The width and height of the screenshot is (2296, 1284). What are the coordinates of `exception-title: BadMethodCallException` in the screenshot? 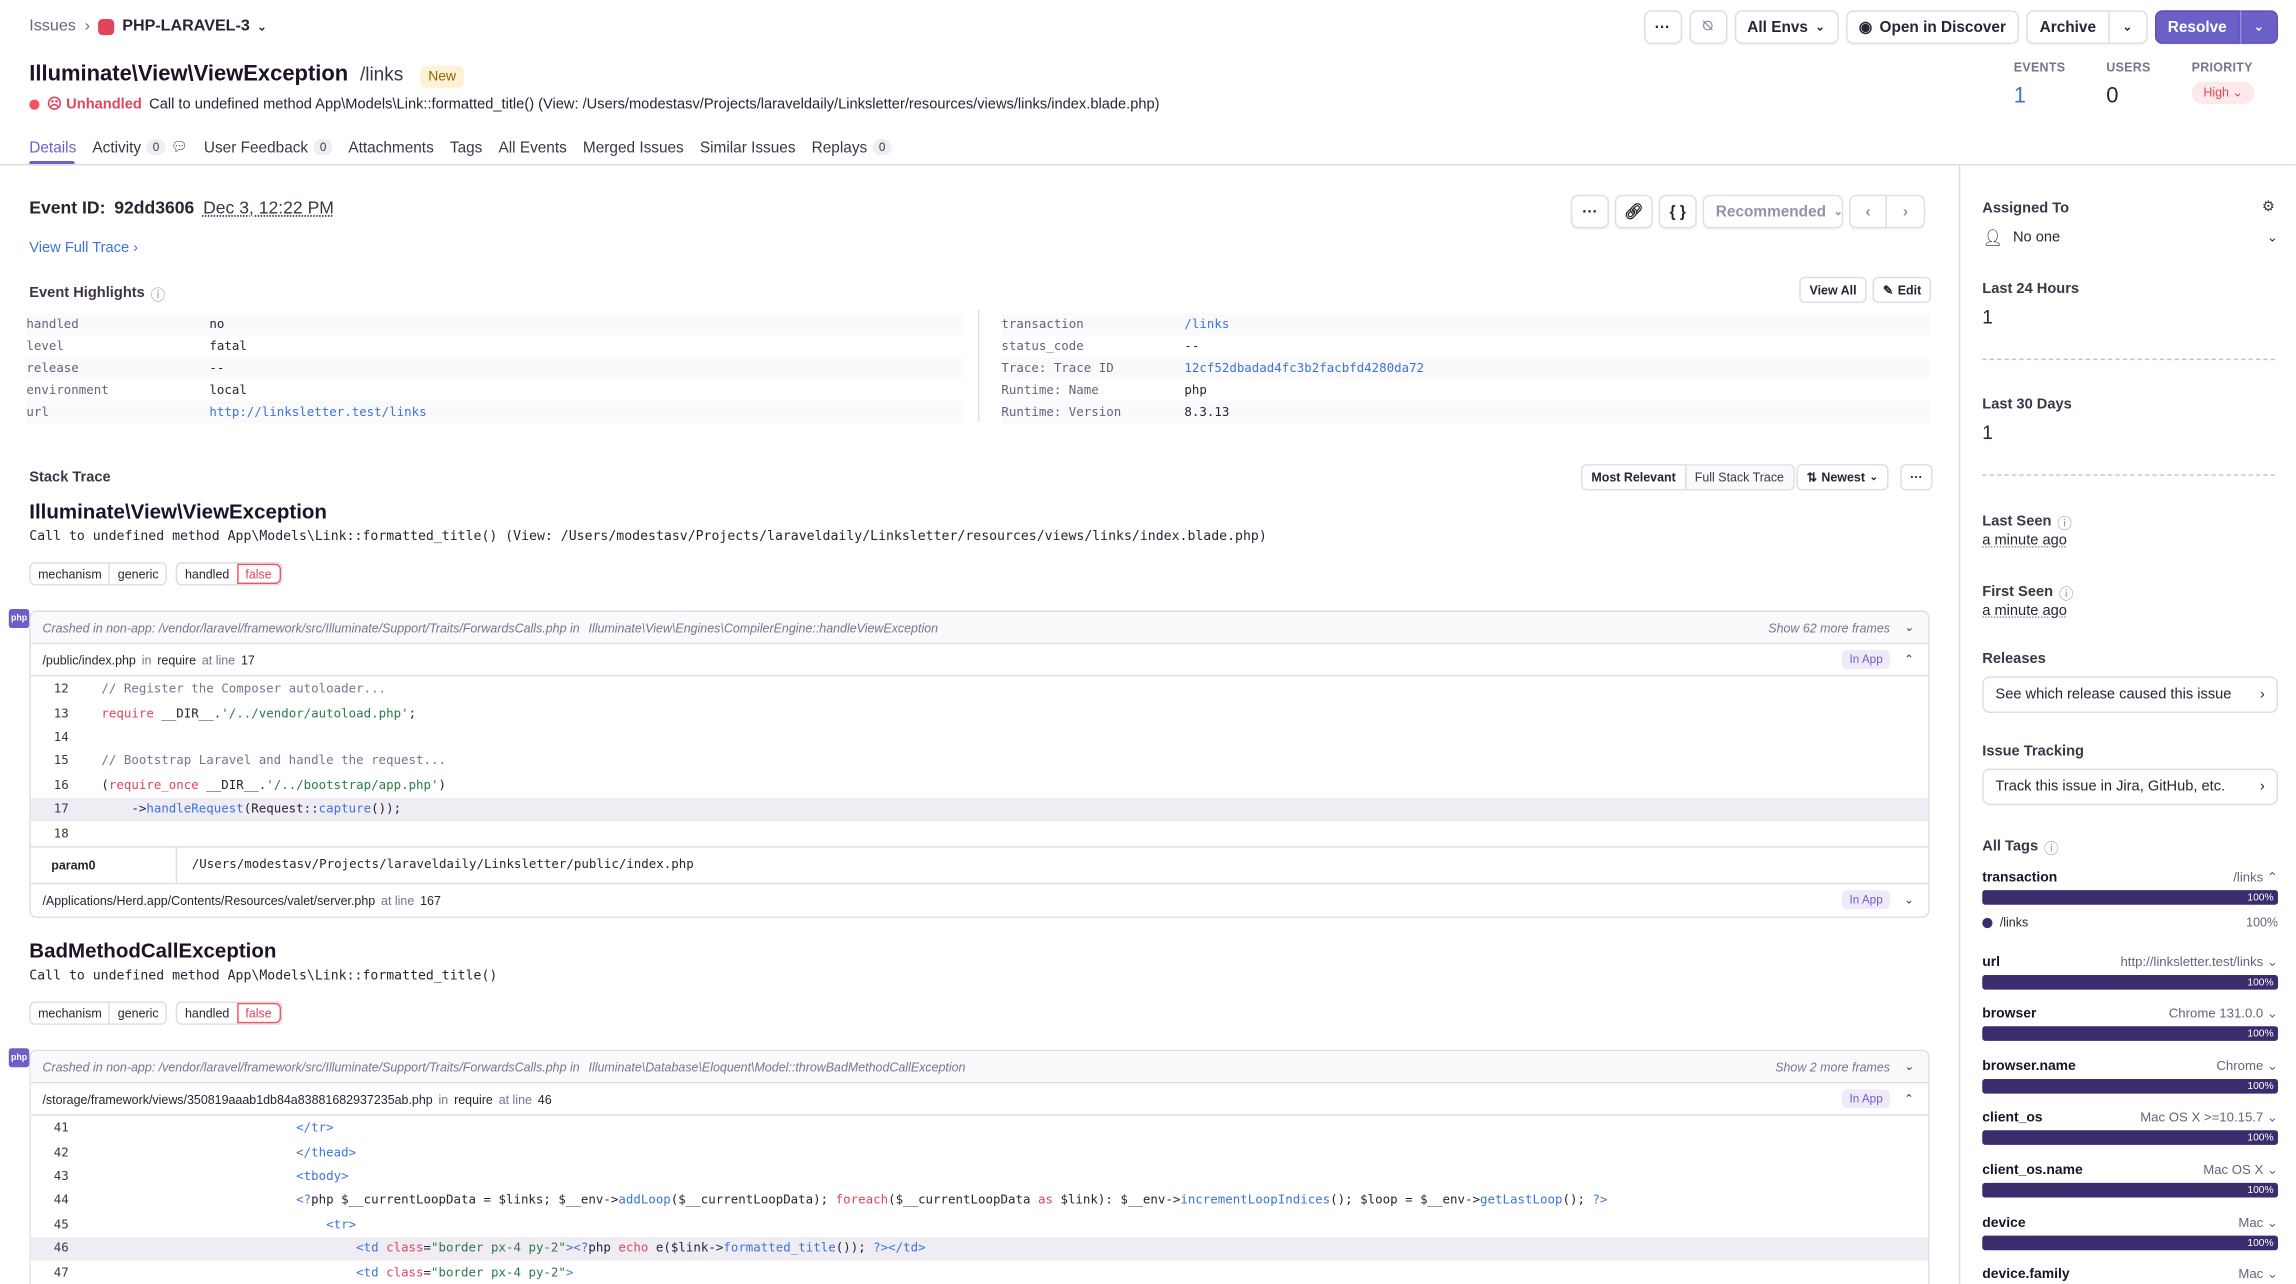 It's located at (153, 950).